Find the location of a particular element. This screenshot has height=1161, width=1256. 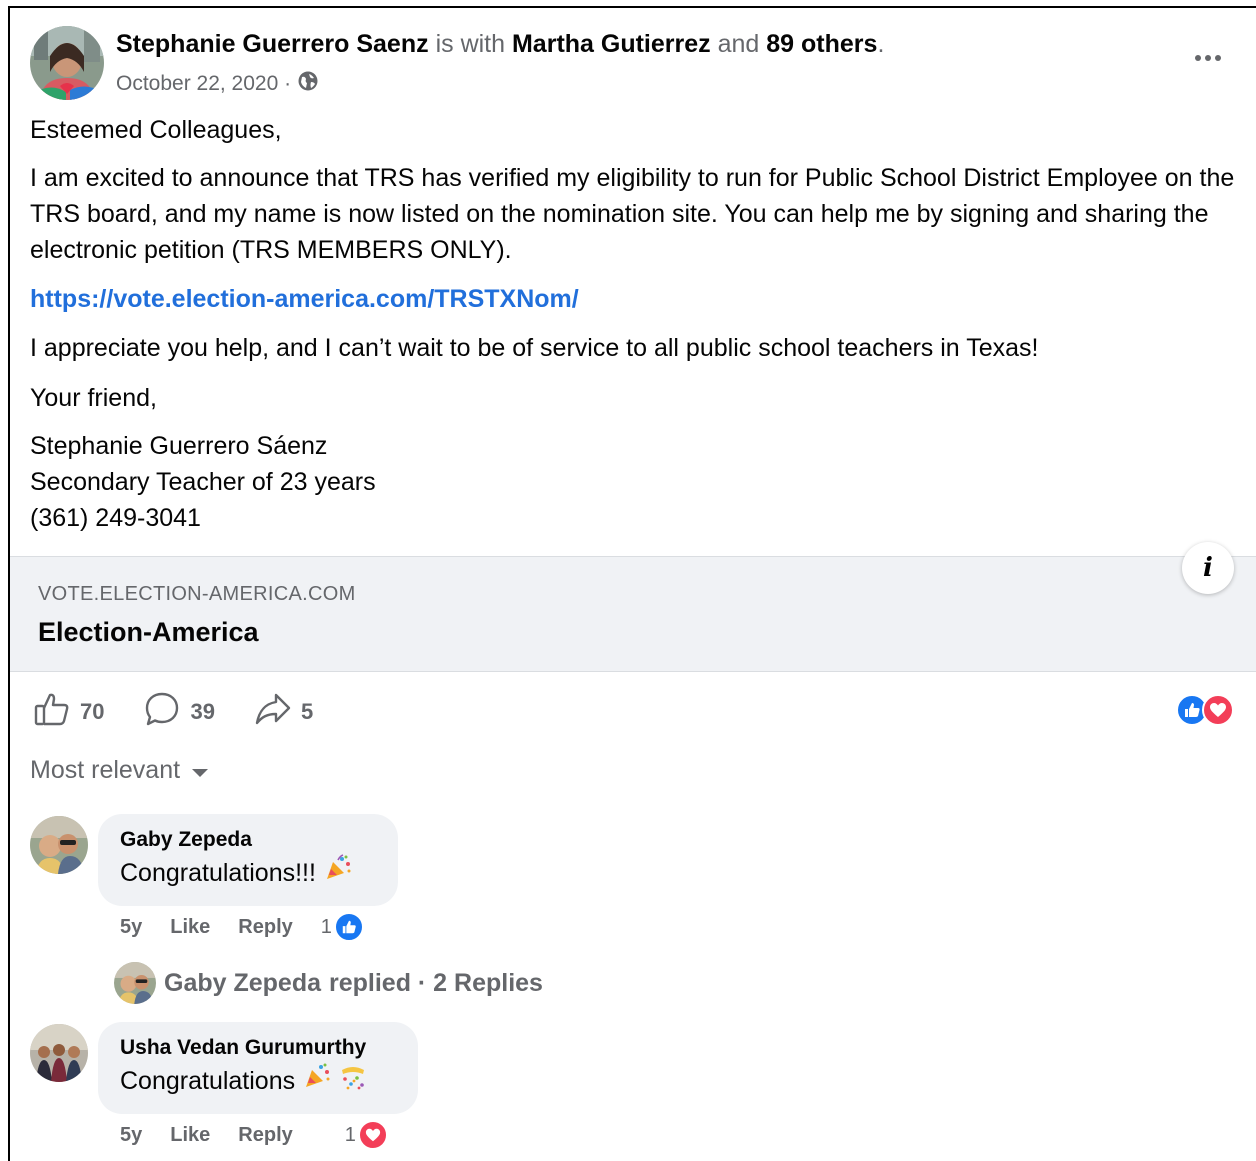

like-reaction-icon is located at coordinates (348, 927).